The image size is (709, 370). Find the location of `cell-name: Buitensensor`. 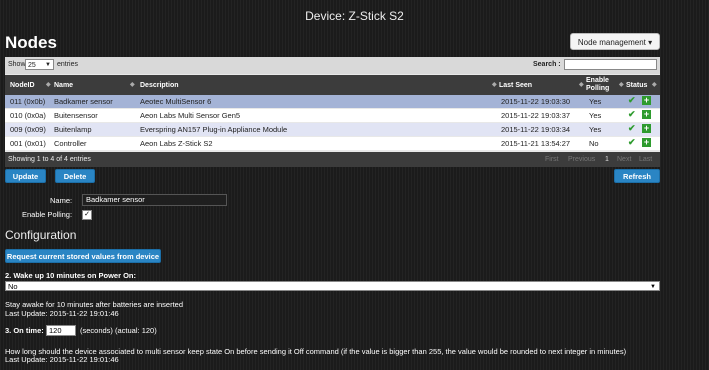

cell-name: Buitensensor is located at coordinates (76, 115).